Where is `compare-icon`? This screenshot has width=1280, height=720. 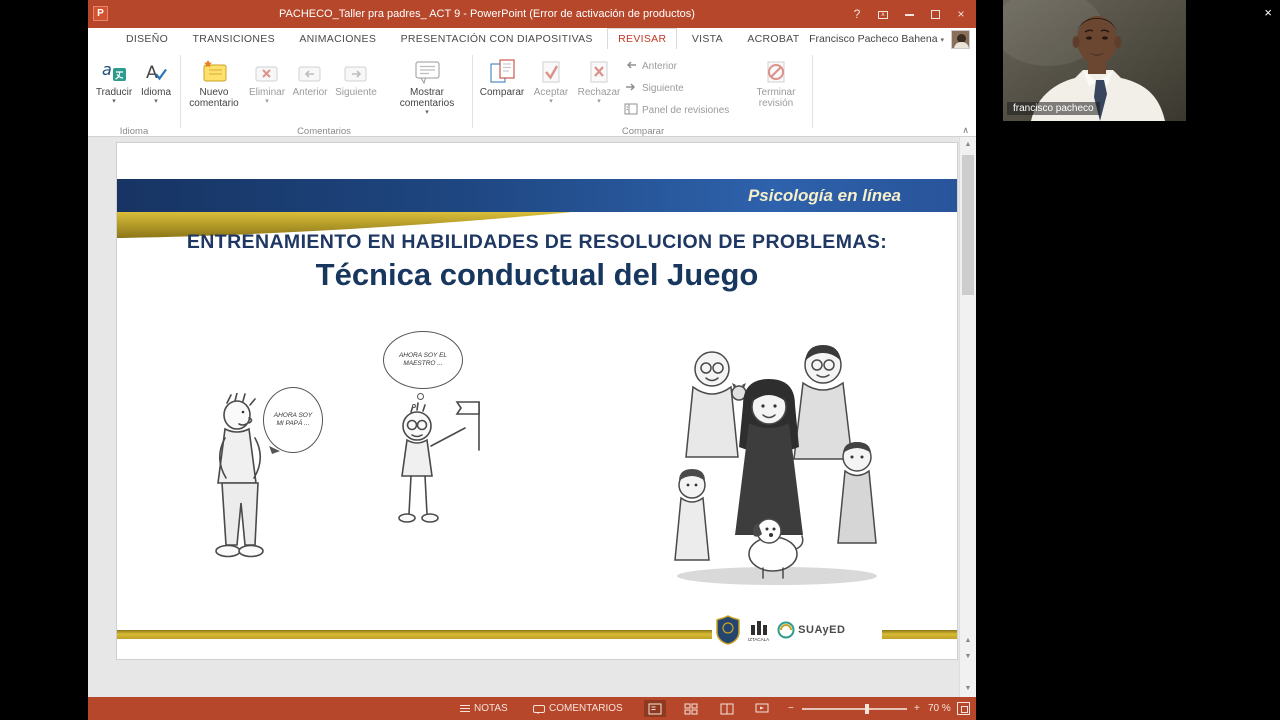 compare-icon is located at coordinates (502, 69).